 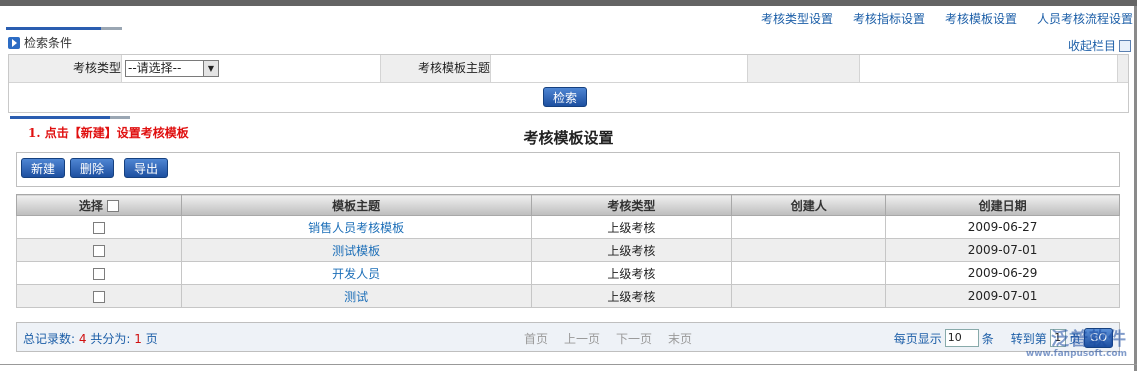 What do you see at coordinates (1076, 354) in the screenshot?
I see `watermark-url: www.fanpusoft.com` at bounding box center [1076, 354].